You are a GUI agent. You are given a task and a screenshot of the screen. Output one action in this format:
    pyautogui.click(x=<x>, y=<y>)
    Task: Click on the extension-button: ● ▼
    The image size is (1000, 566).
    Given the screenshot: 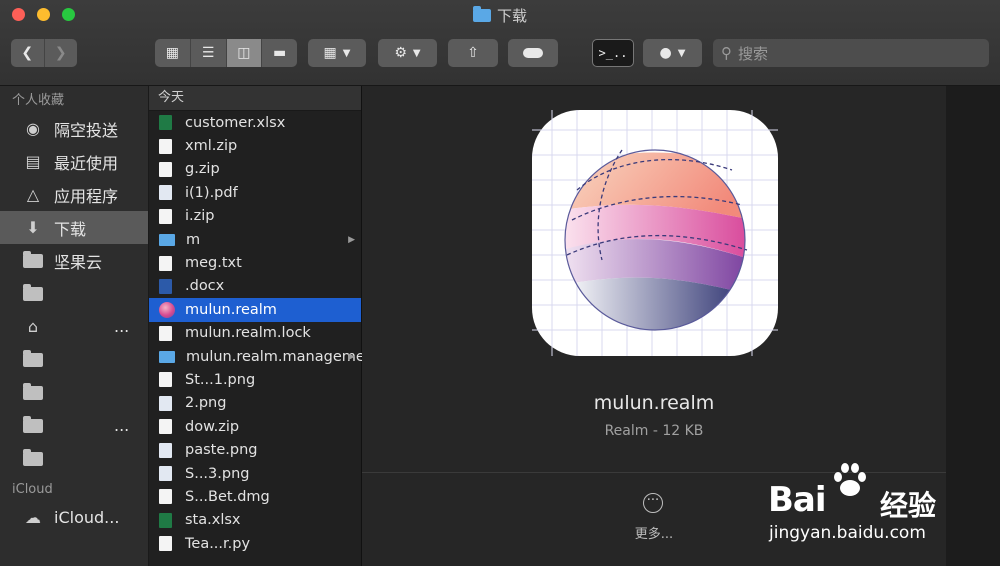 What is the action you would take?
    pyautogui.click(x=672, y=53)
    